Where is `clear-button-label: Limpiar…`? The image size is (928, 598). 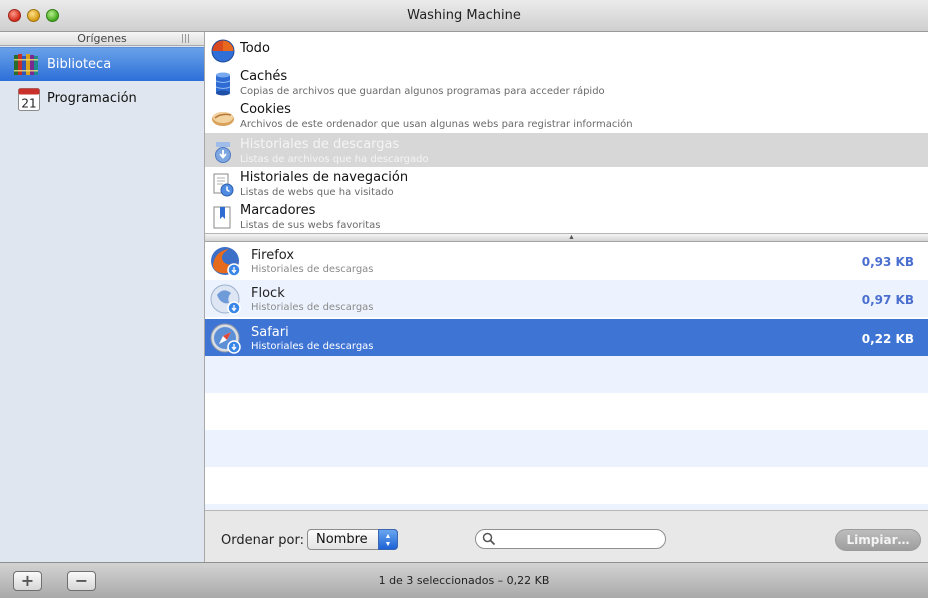 clear-button-label: Limpiar… is located at coordinates (878, 540).